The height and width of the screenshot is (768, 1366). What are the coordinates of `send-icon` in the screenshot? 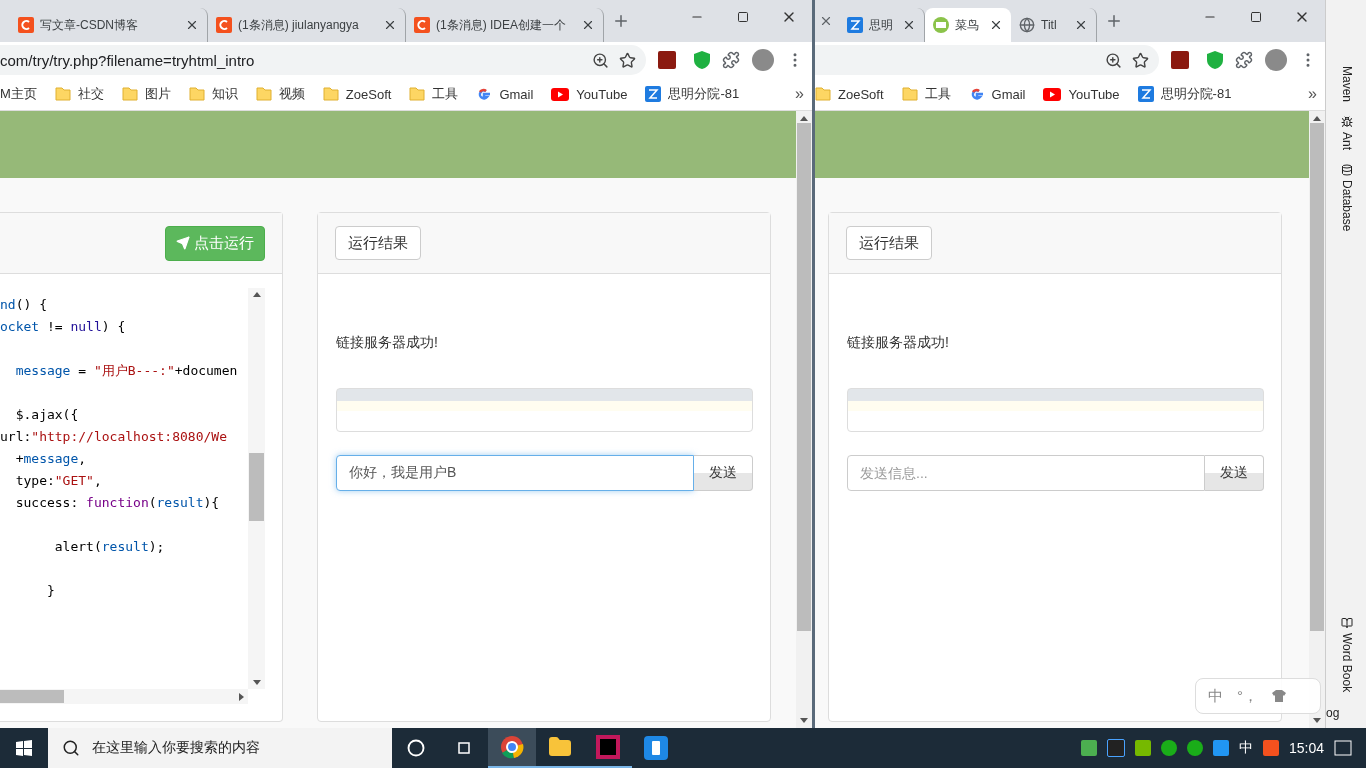 It's located at (183, 243).